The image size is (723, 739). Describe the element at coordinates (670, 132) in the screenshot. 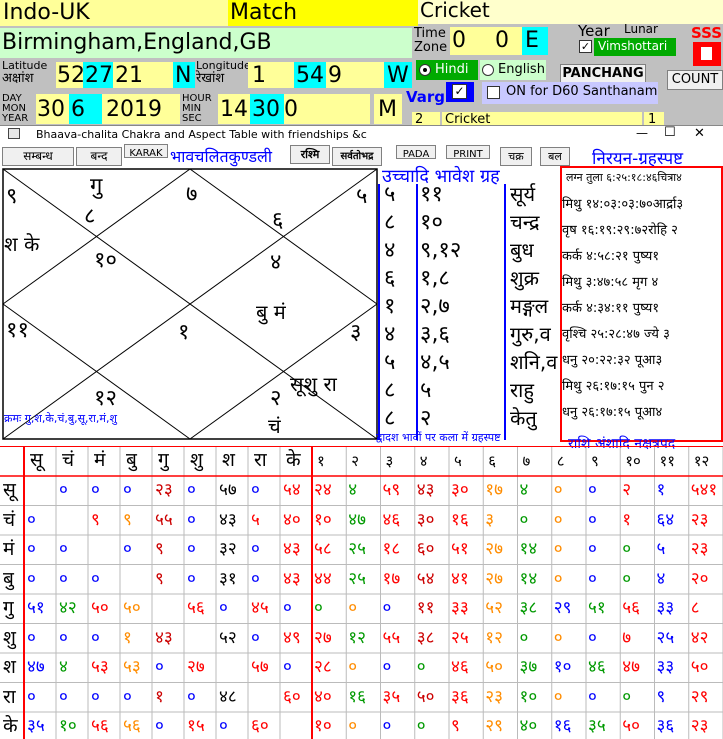

I see `maximize-button: ☐` at that location.